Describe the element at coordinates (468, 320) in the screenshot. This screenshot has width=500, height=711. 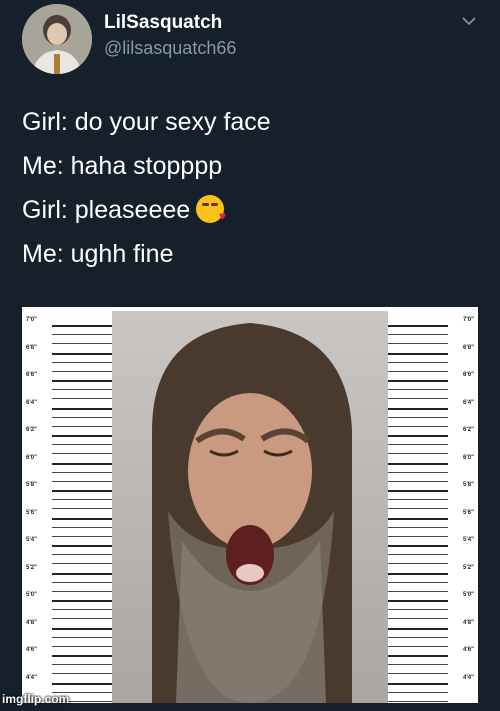
I see `height-label: 7'0"` at that location.